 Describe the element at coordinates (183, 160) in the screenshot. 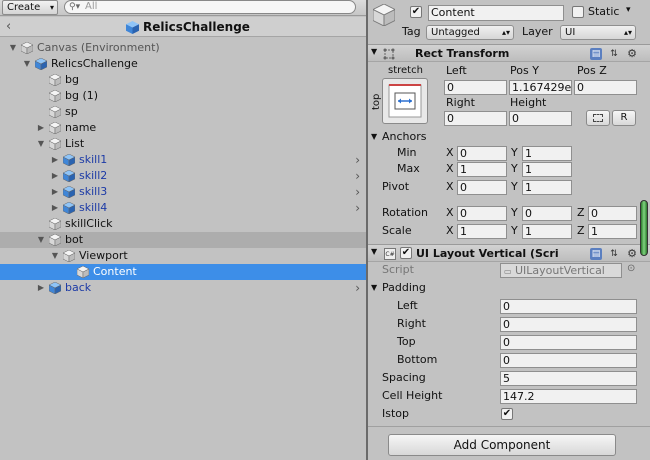

I see `hierarchy-item: ▶ skill1 ›` at that location.